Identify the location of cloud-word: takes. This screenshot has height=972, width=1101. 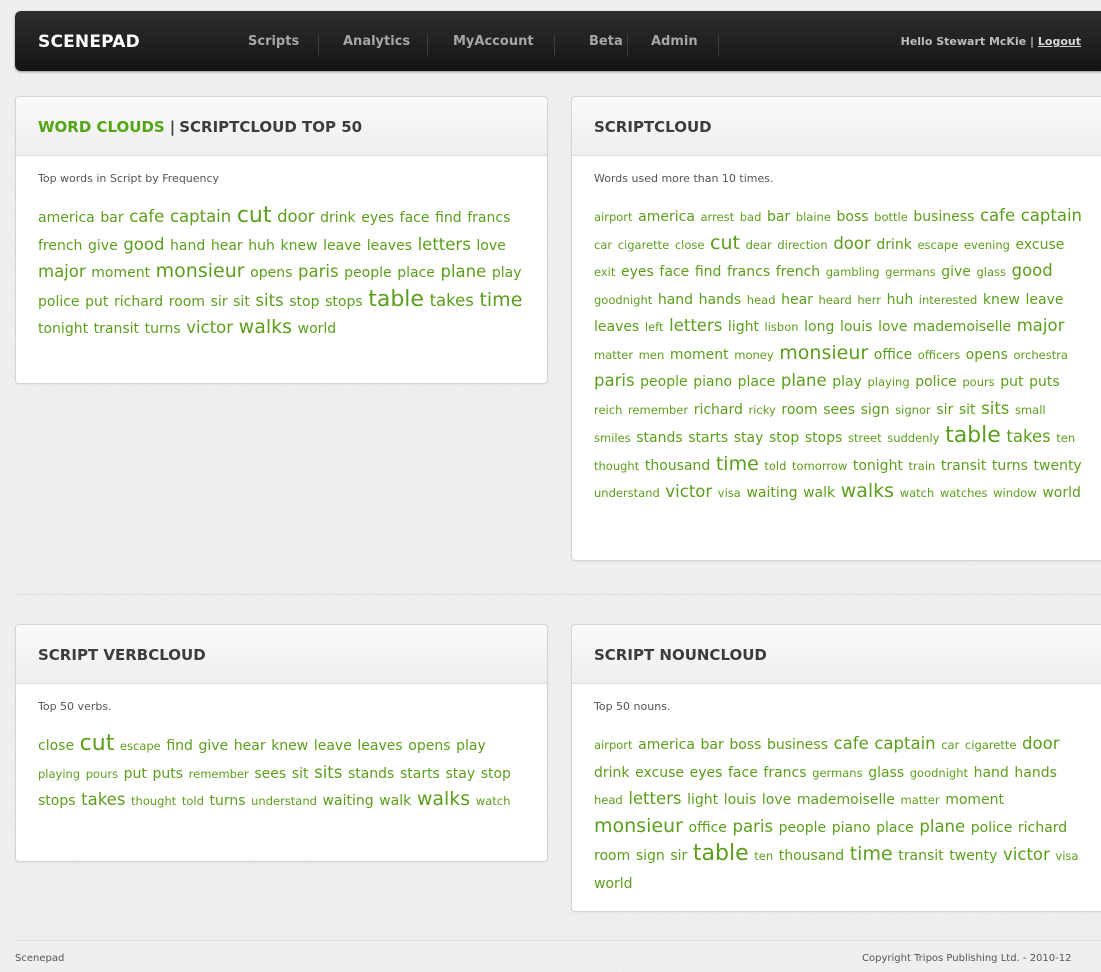
(1028, 436).